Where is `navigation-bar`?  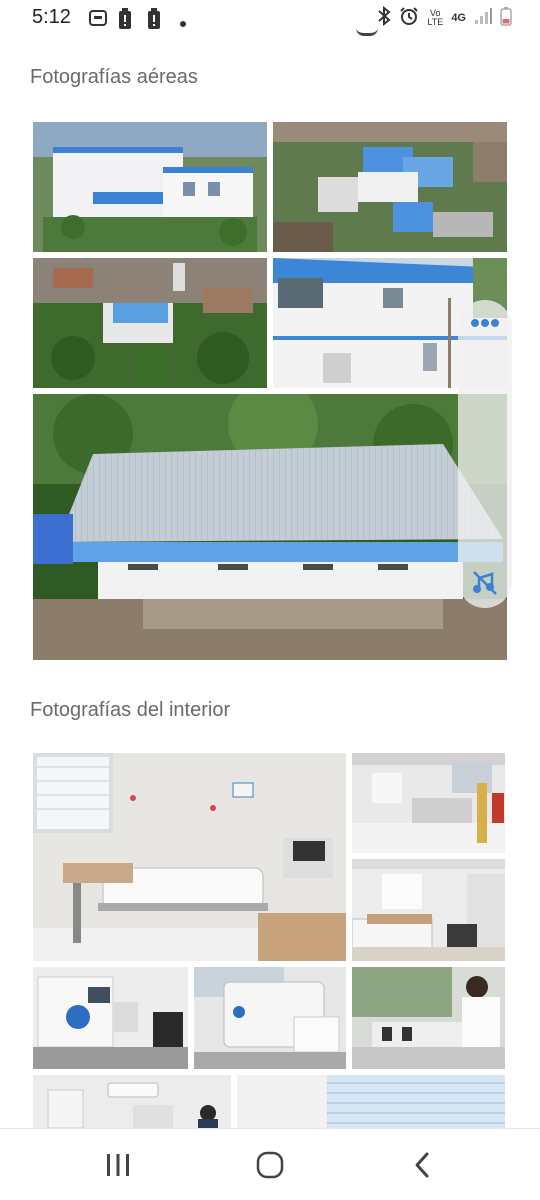
navigation-bar is located at coordinates (270, 1164).